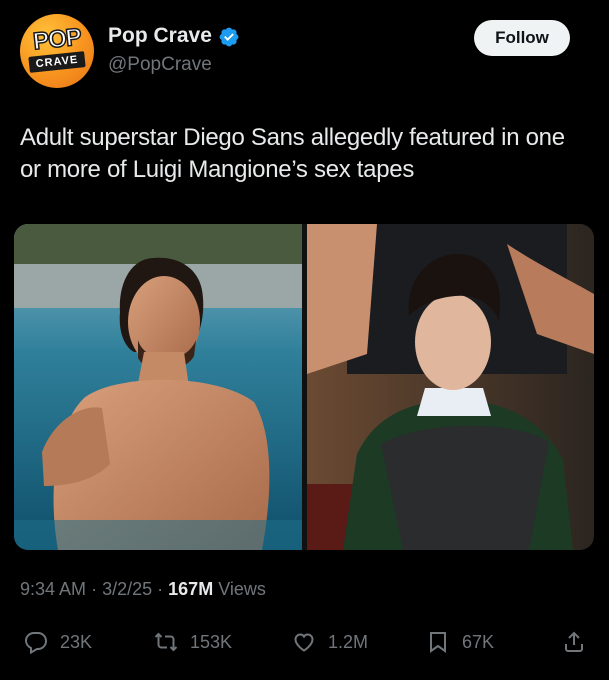 This screenshot has height=680, width=609. Describe the element at coordinates (478, 641) in the screenshot. I see `bookmark-count: 67K` at that location.